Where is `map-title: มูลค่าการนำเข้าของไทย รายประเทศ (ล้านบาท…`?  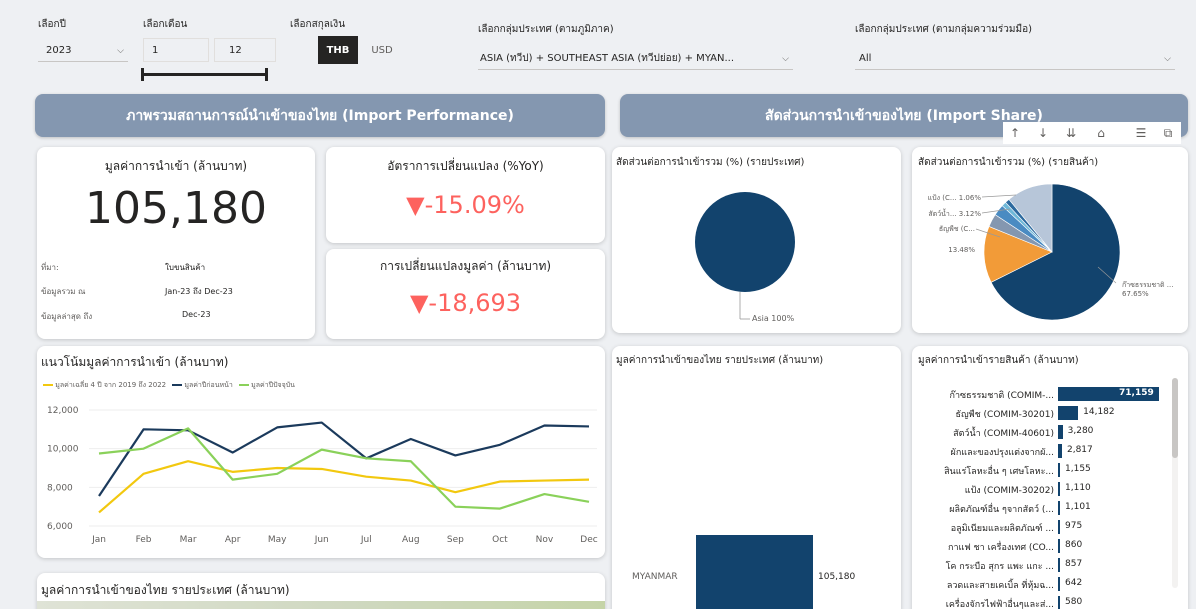
map-title: มูลค่าการนำเข้าของไทย รายประเทศ (ล้านบาท… is located at coordinates (165, 590).